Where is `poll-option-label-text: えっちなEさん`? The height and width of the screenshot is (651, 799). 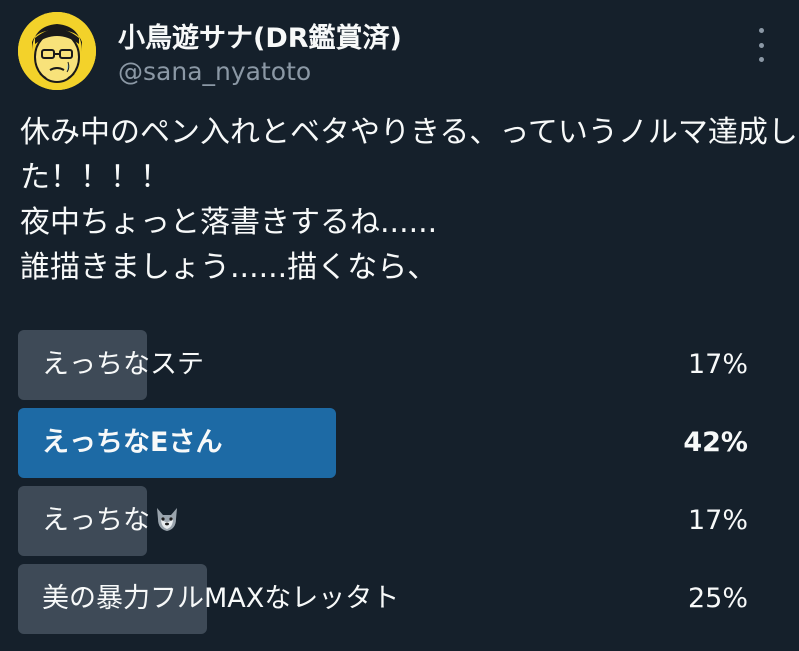
poll-option-label-text: えっちなEさん is located at coordinates (132, 442).